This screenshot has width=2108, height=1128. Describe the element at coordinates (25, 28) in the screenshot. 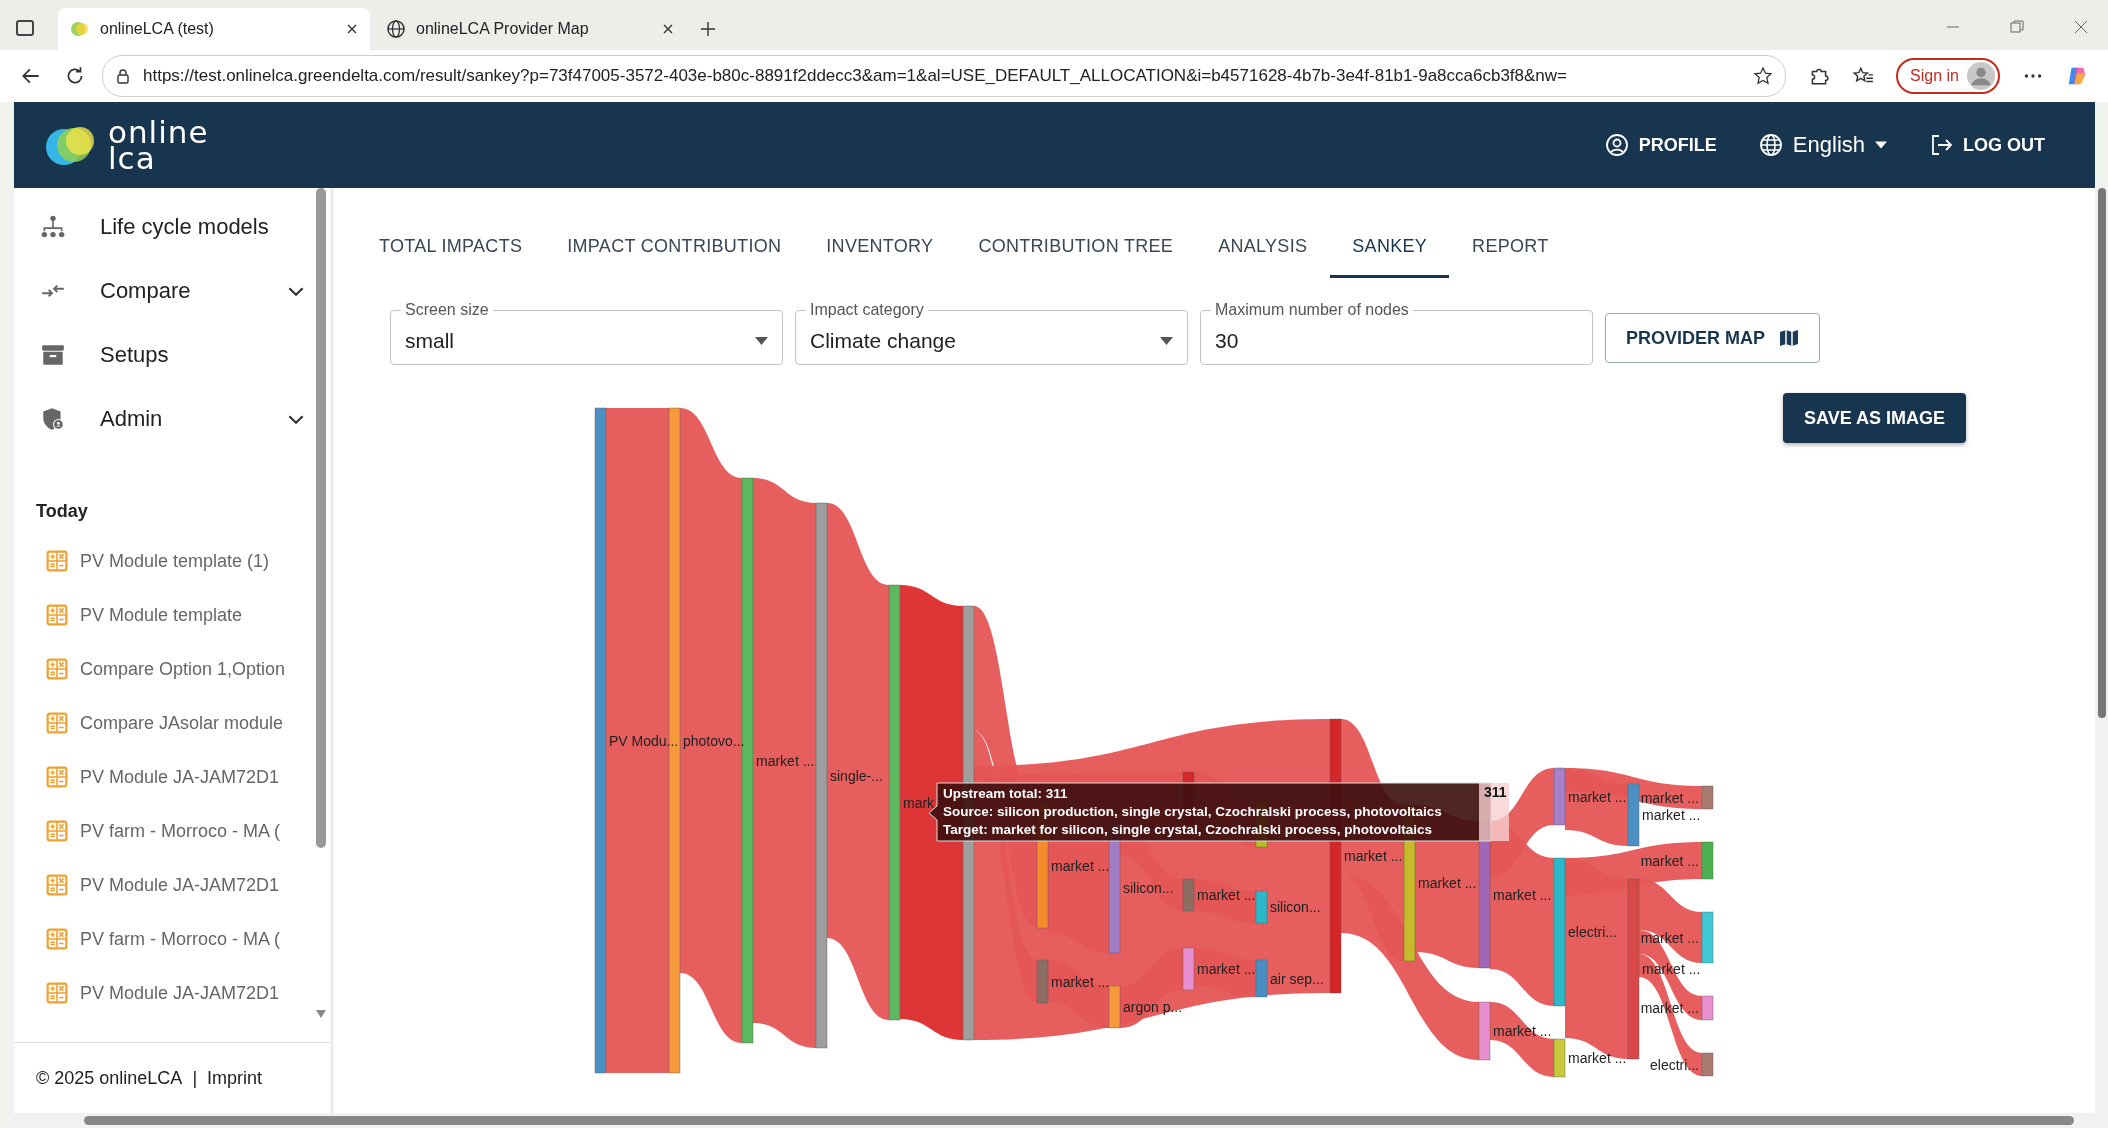

I see `tab-actions-icon` at that location.